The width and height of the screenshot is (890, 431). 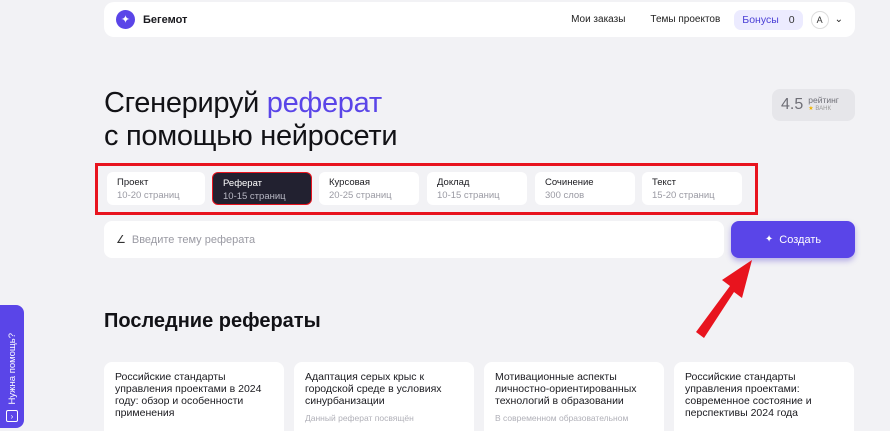 I want to click on topic-input-wrapper: ∠, so click(x=414, y=239).